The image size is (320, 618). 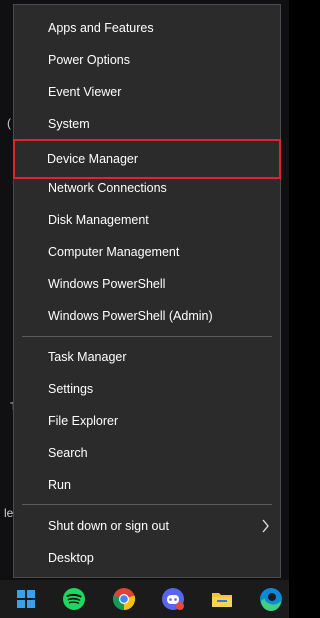 I want to click on menu-item-shut-down-or-sign-out: Shut down or sign out, so click(x=147, y=526).